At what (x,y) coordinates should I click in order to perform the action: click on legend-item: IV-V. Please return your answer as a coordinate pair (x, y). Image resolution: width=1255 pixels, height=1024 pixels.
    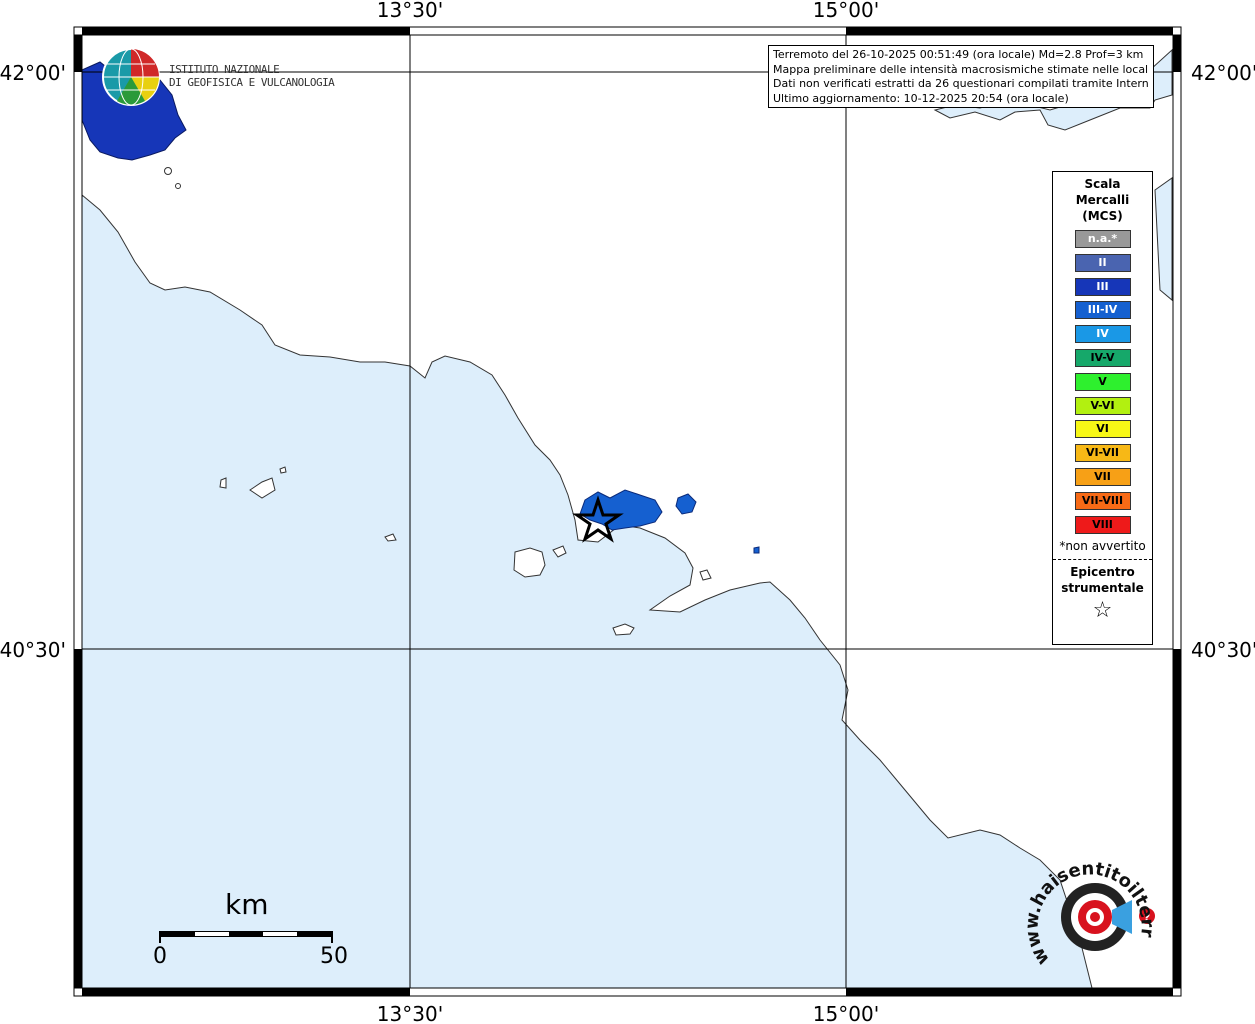
    Looking at the image, I should click on (1102, 357).